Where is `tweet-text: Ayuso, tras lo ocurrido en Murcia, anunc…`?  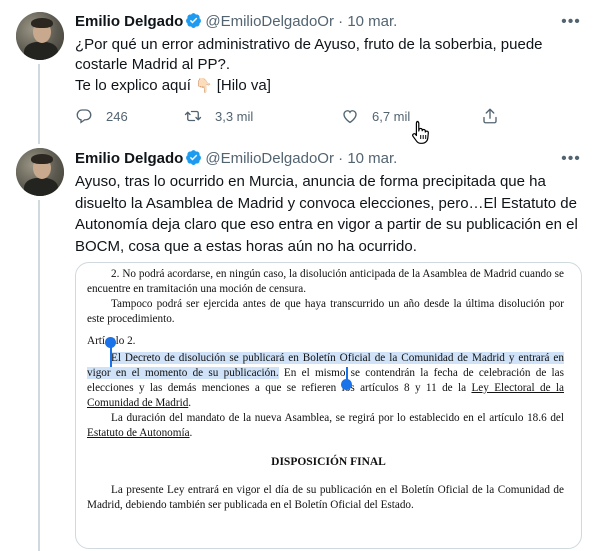 tweet-text: Ayuso, tras lo ocurrido en Murcia, anunc… is located at coordinates (326, 214).